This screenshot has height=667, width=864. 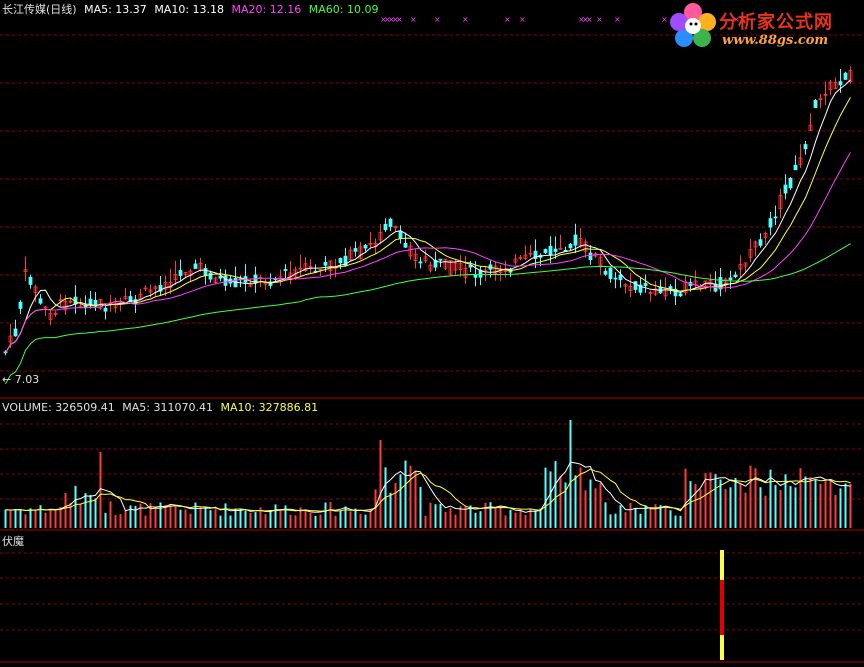 I want to click on ma5-value: MA5: 13.37, so click(x=115, y=9).